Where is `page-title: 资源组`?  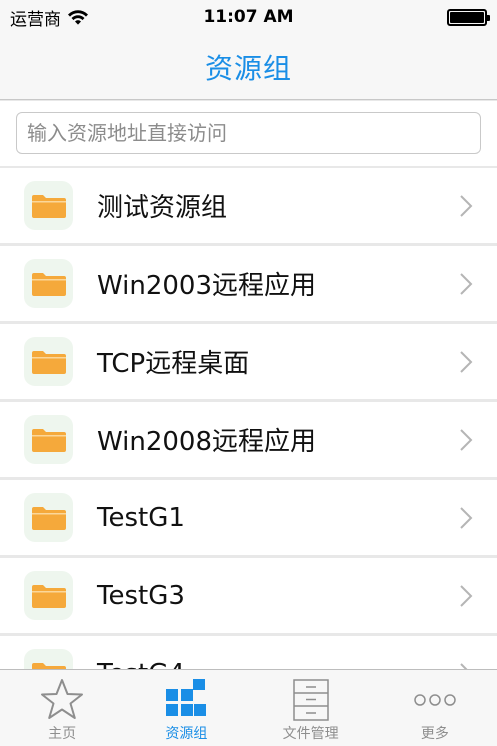
page-title: 资源组 is located at coordinates (248, 68).